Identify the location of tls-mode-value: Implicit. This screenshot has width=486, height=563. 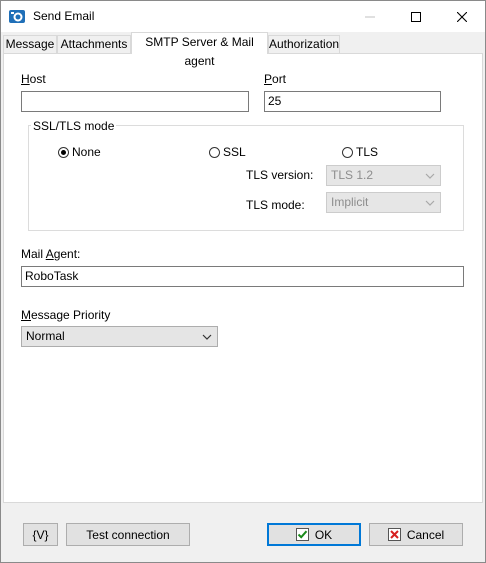
(350, 202).